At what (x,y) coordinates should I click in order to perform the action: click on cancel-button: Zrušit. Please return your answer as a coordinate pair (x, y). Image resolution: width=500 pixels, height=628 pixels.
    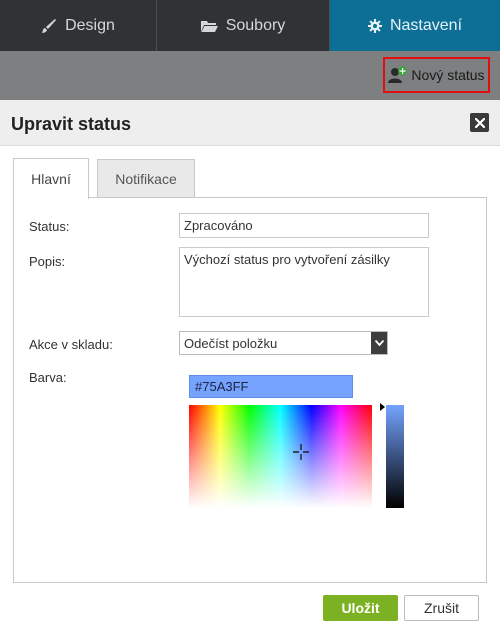
    Looking at the image, I should click on (441, 608).